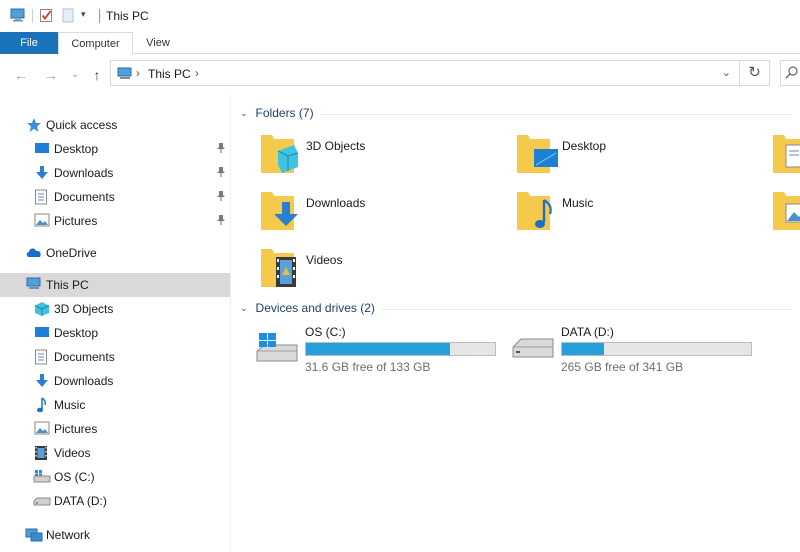 Image resolution: width=800 pixels, height=552 pixels. Describe the element at coordinates (115, 173) in the screenshot. I see `sidebar-item-downloads-quick: Downloads` at that location.